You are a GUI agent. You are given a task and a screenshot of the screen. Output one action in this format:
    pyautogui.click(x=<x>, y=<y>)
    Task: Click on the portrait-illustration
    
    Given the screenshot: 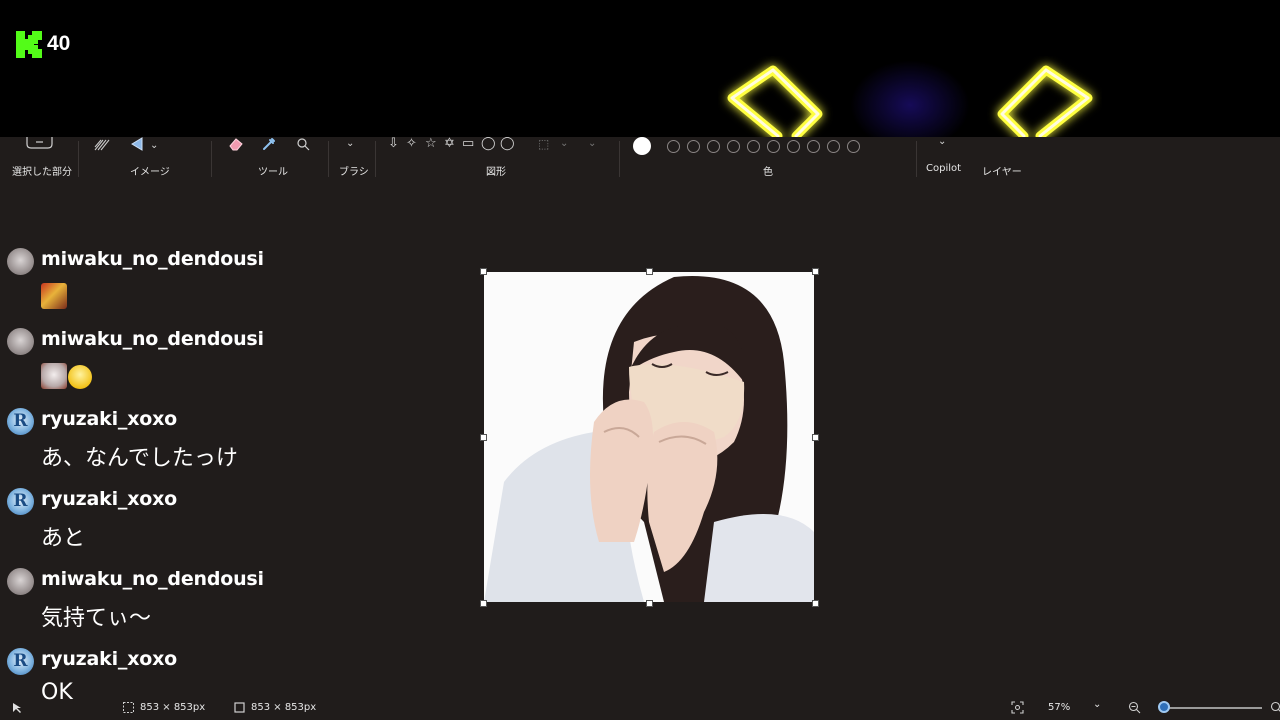 What is the action you would take?
    pyautogui.click(x=649, y=437)
    